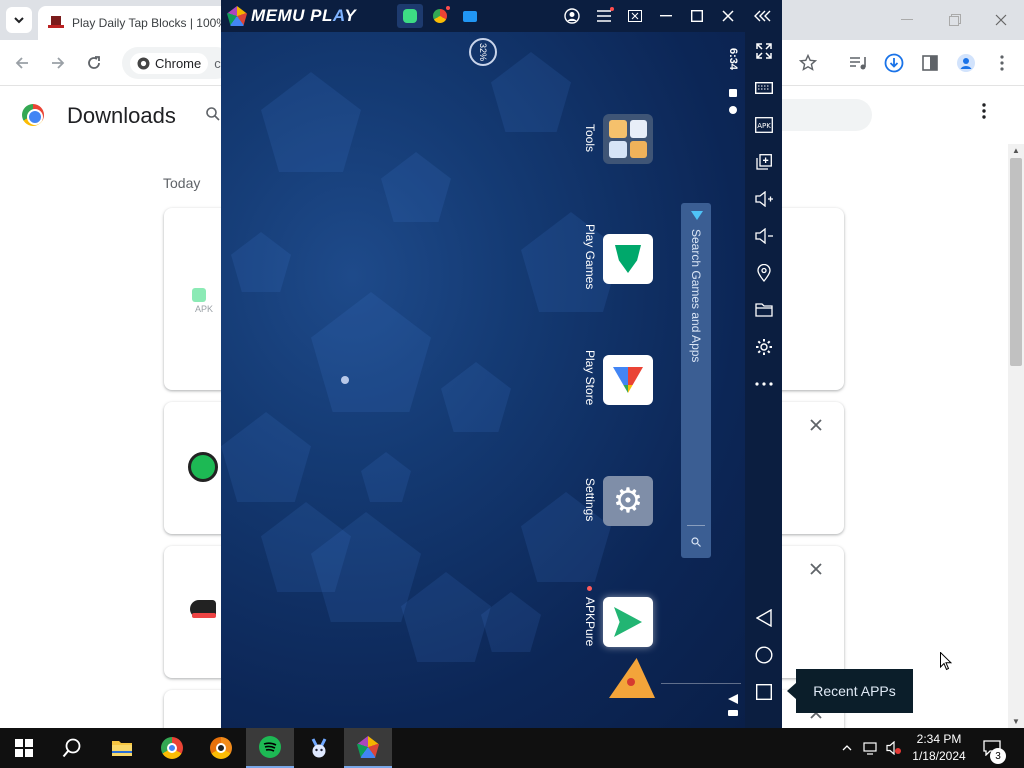  What do you see at coordinates (764, 347) in the screenshot?
I see `memu-settings-button` at bounding box center [764, 347].